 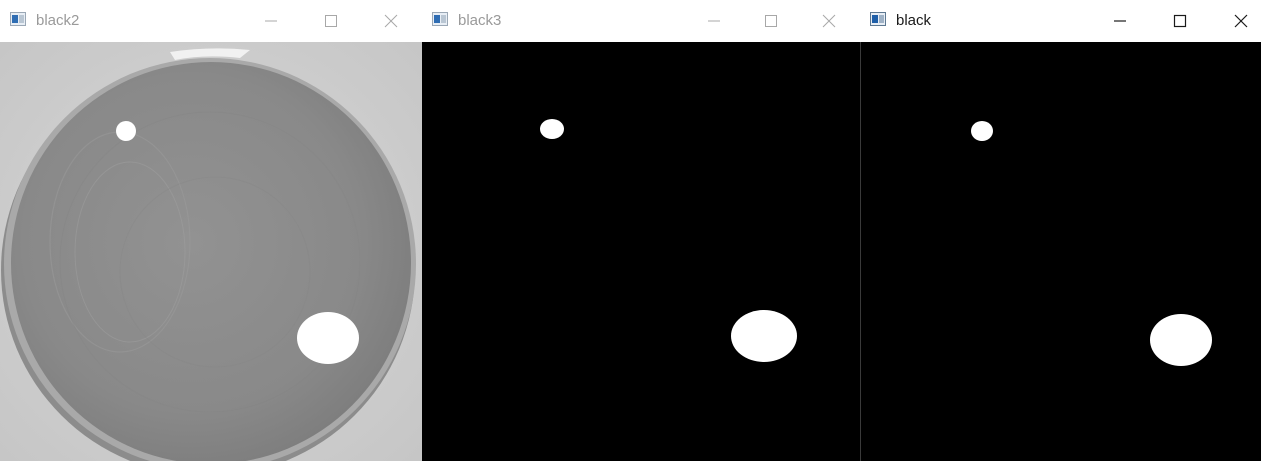 What do you see at coordinates (480, 20) in the screenshot?
I see `window-title: black3` at bounding box center [480, 20].